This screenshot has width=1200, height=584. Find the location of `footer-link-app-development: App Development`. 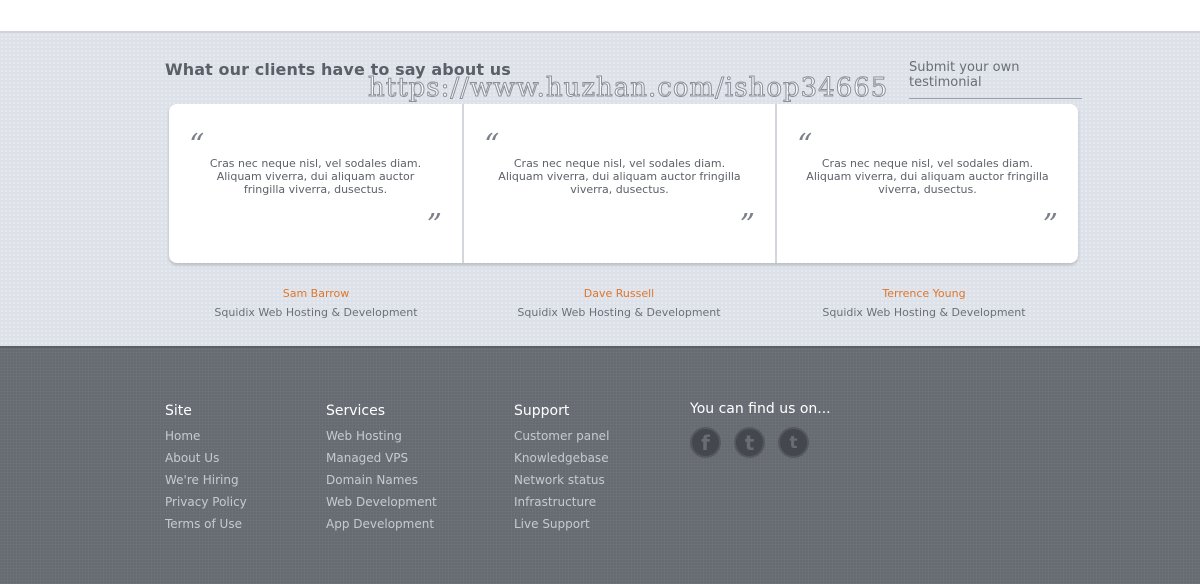

footer-link-app-development: App Development is located at coordinates (381, 524).